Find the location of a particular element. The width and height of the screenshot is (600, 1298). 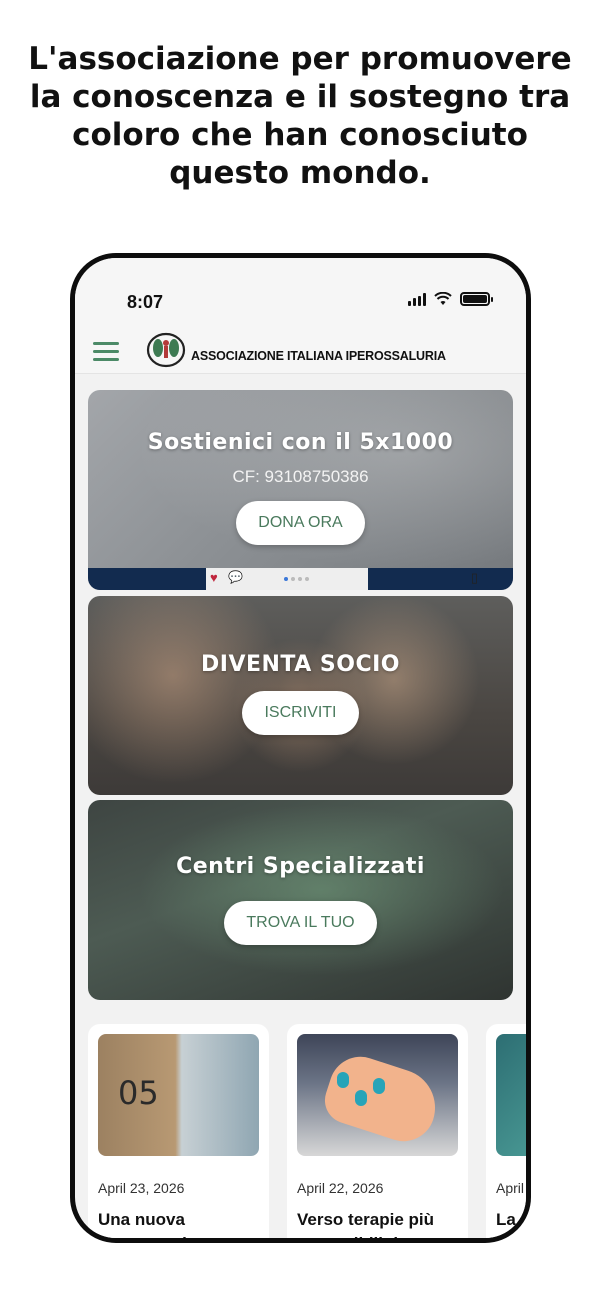

comment-icon: 💬 is located at coordinates (235, 577).